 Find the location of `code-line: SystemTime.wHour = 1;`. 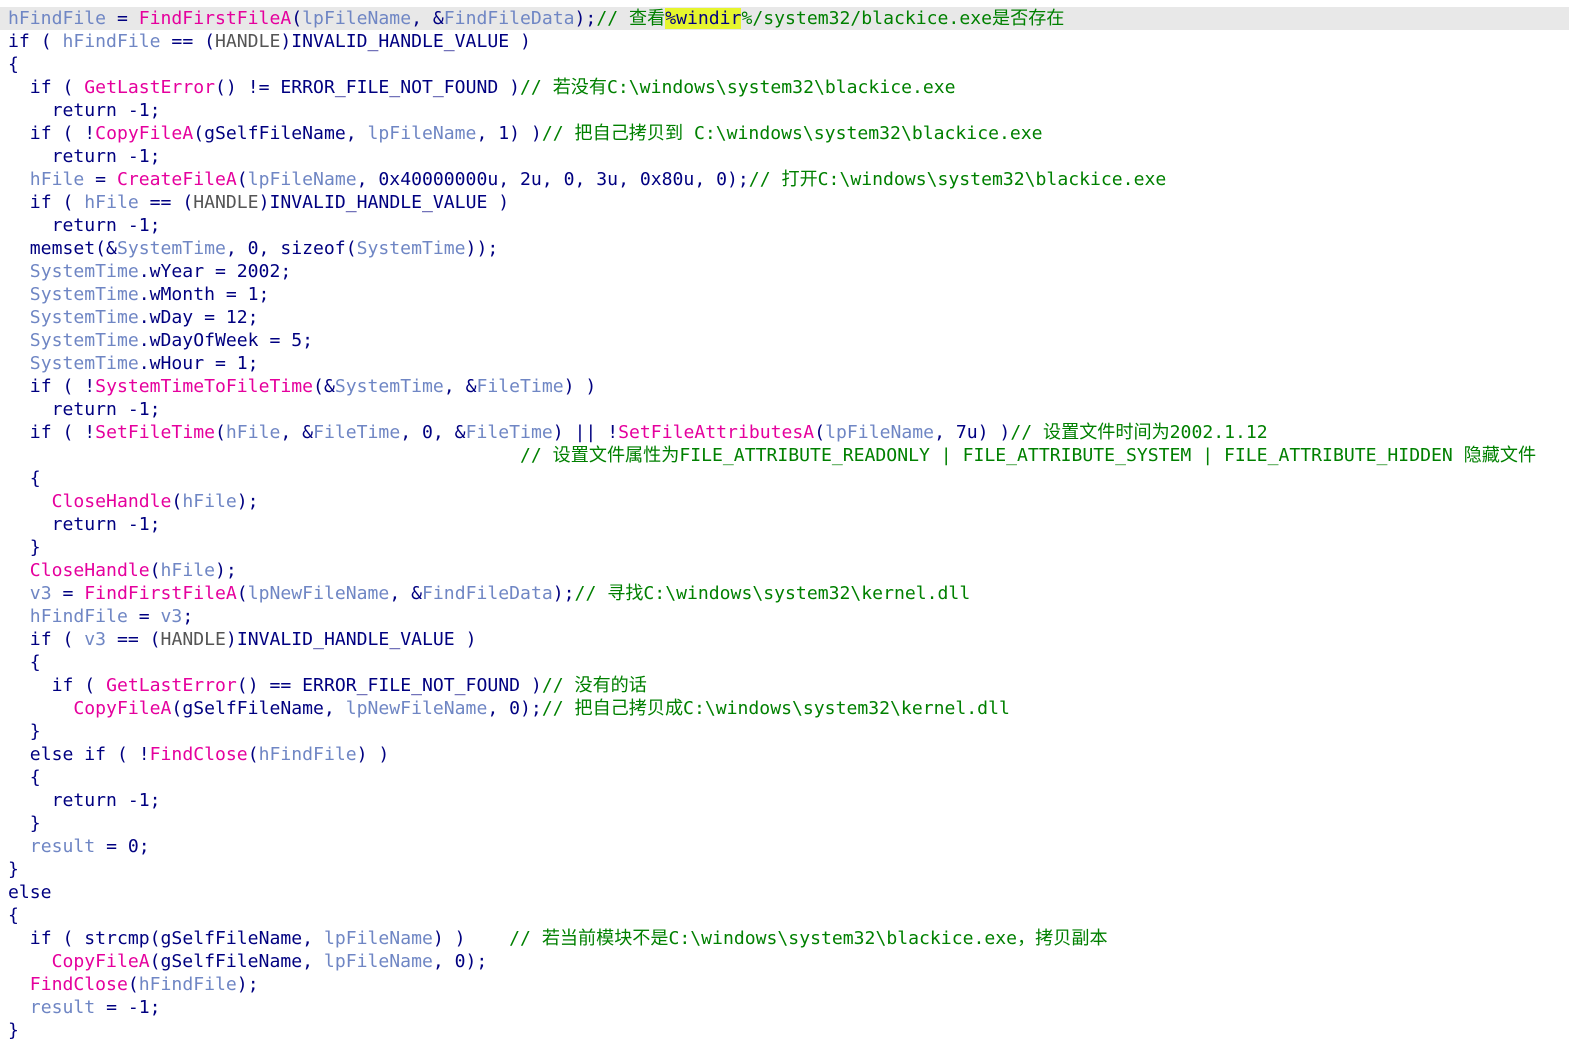

code-line: SystemTime.wHour = 1; is located at coordinates (133, 363).